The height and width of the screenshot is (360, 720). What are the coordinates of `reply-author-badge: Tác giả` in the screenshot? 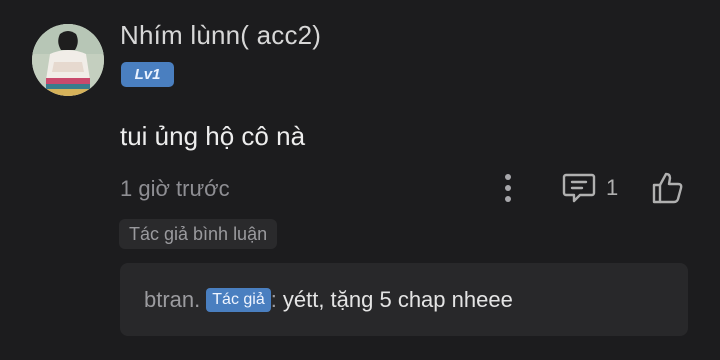 It's located at (238, 299).